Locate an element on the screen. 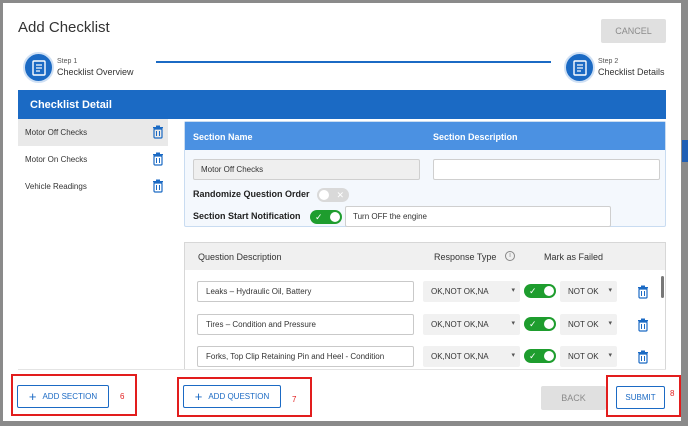 The image size is (688, 426). step-1: Step 1 Checklist Overview is located at coordinates (78, 67).